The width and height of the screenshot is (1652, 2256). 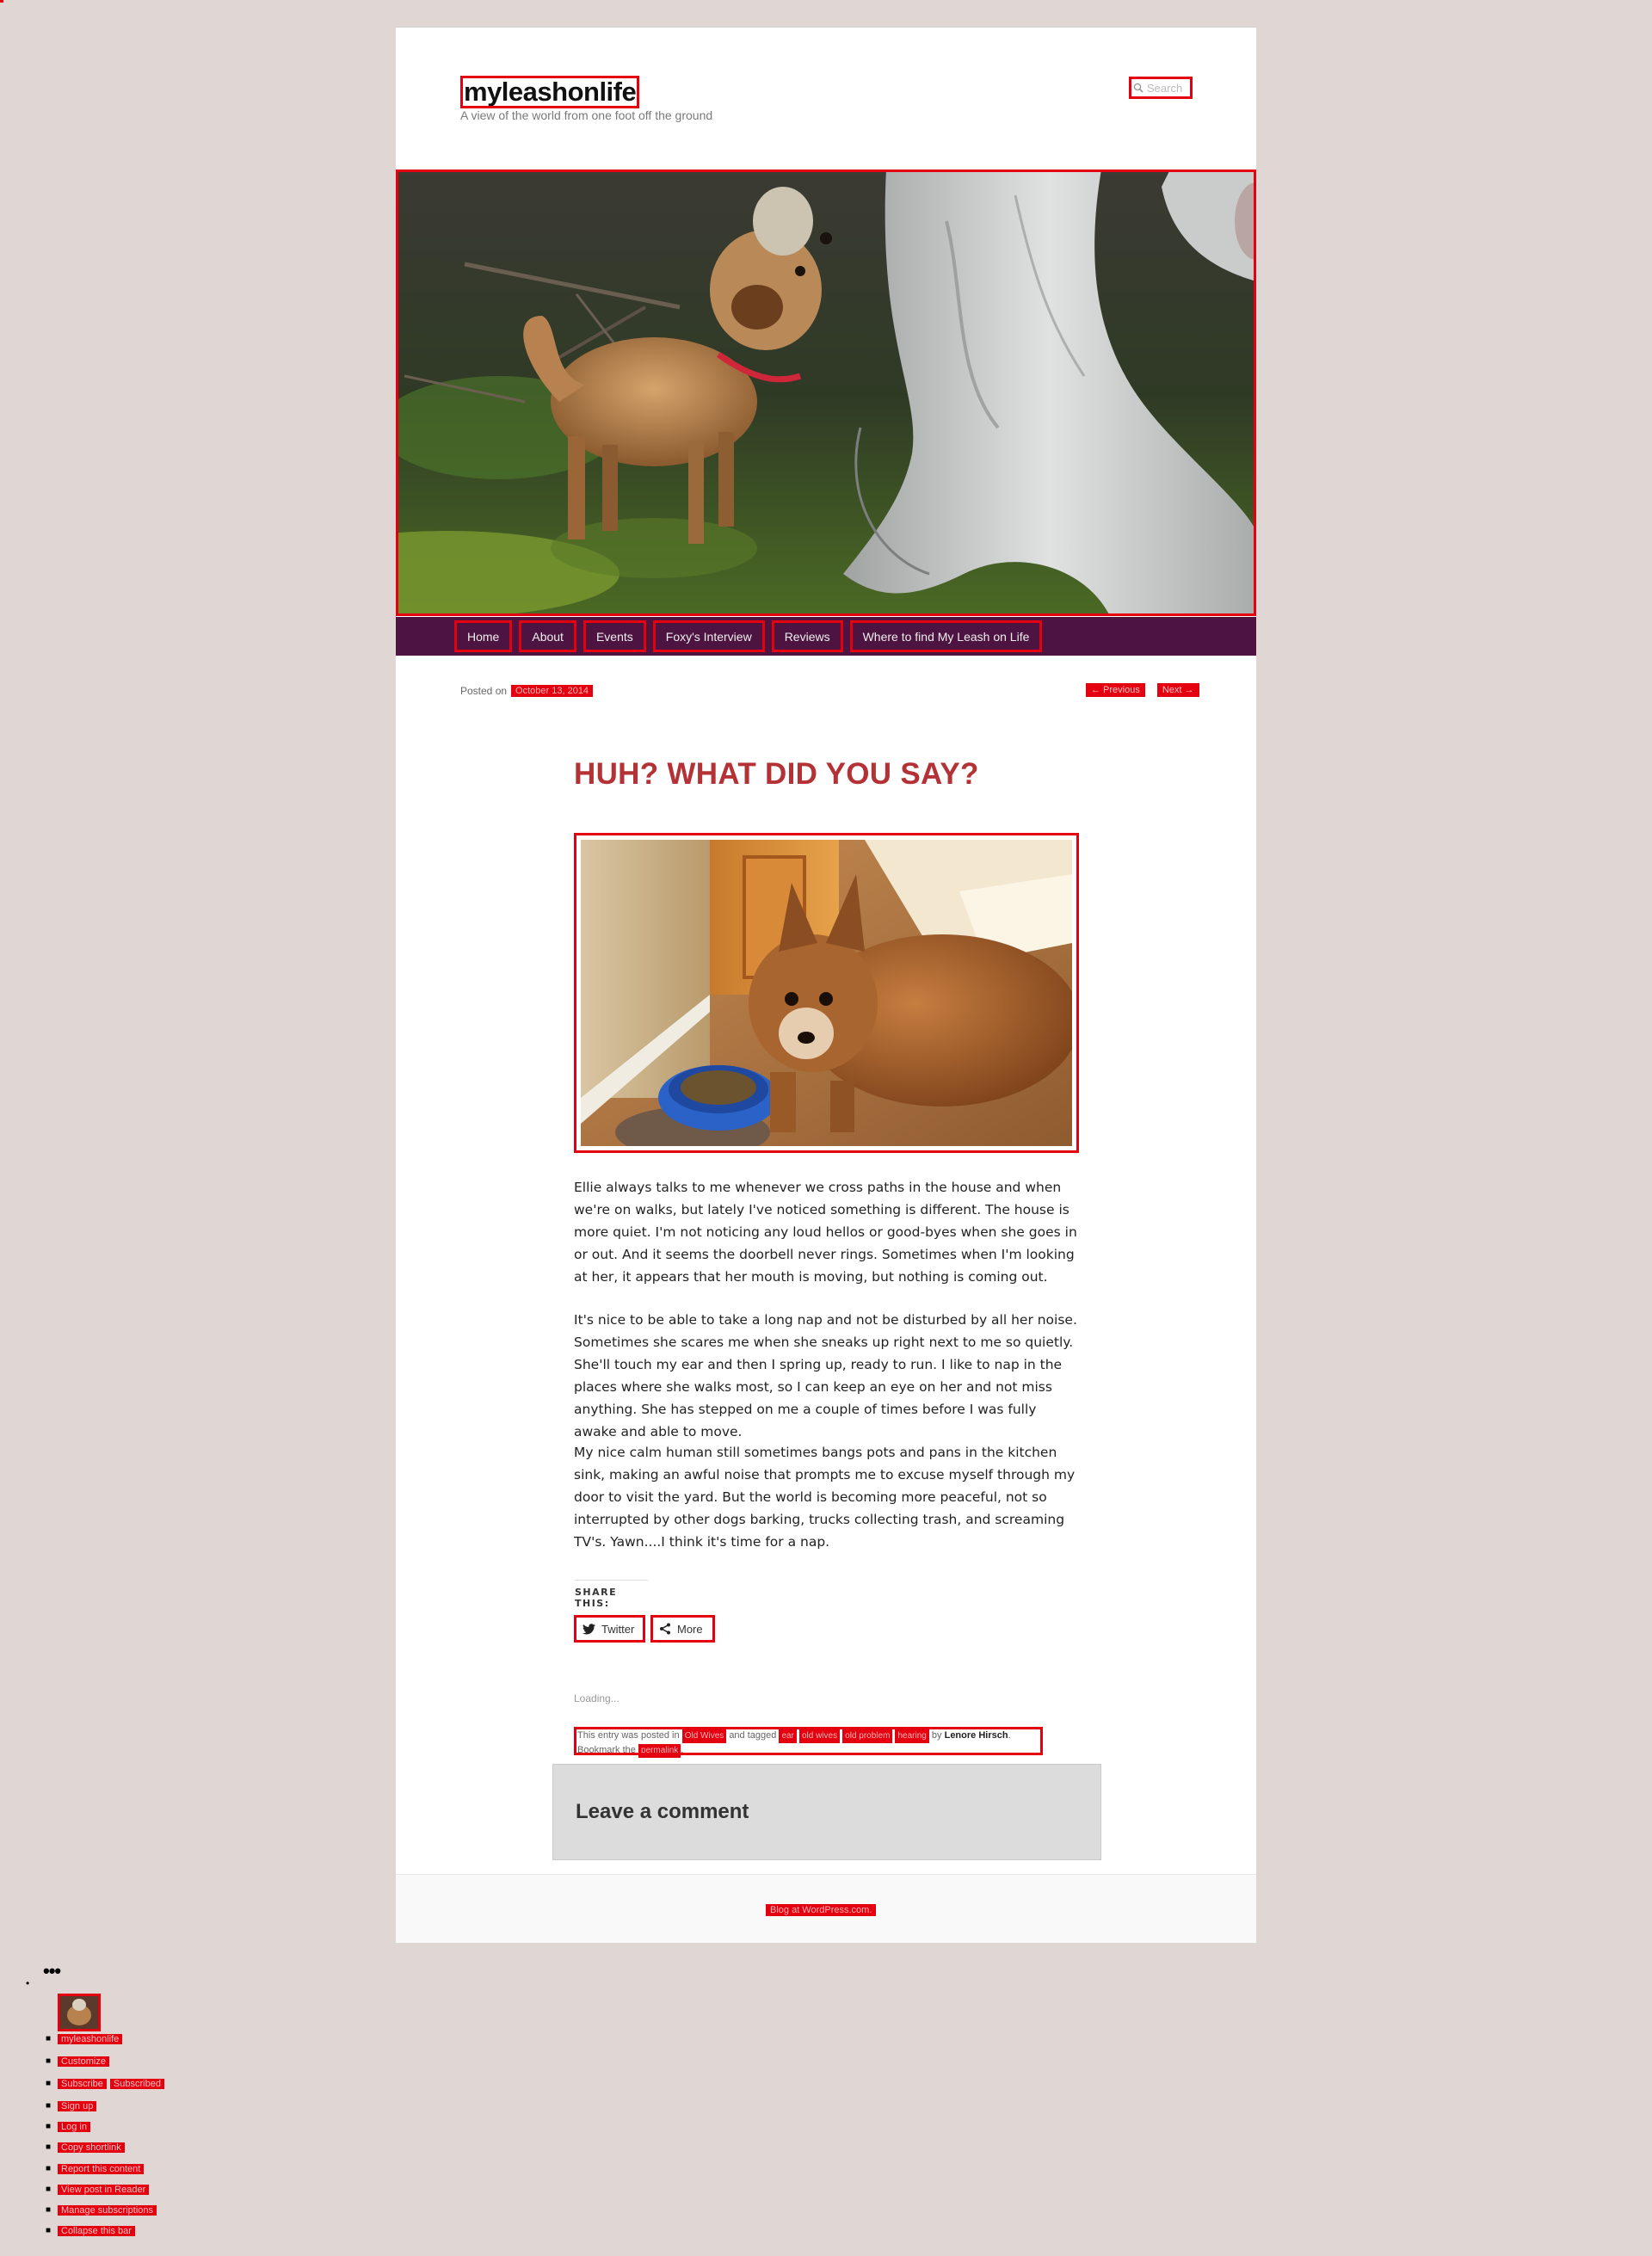 I want to click on avatar, so click(x=79, y=2012).